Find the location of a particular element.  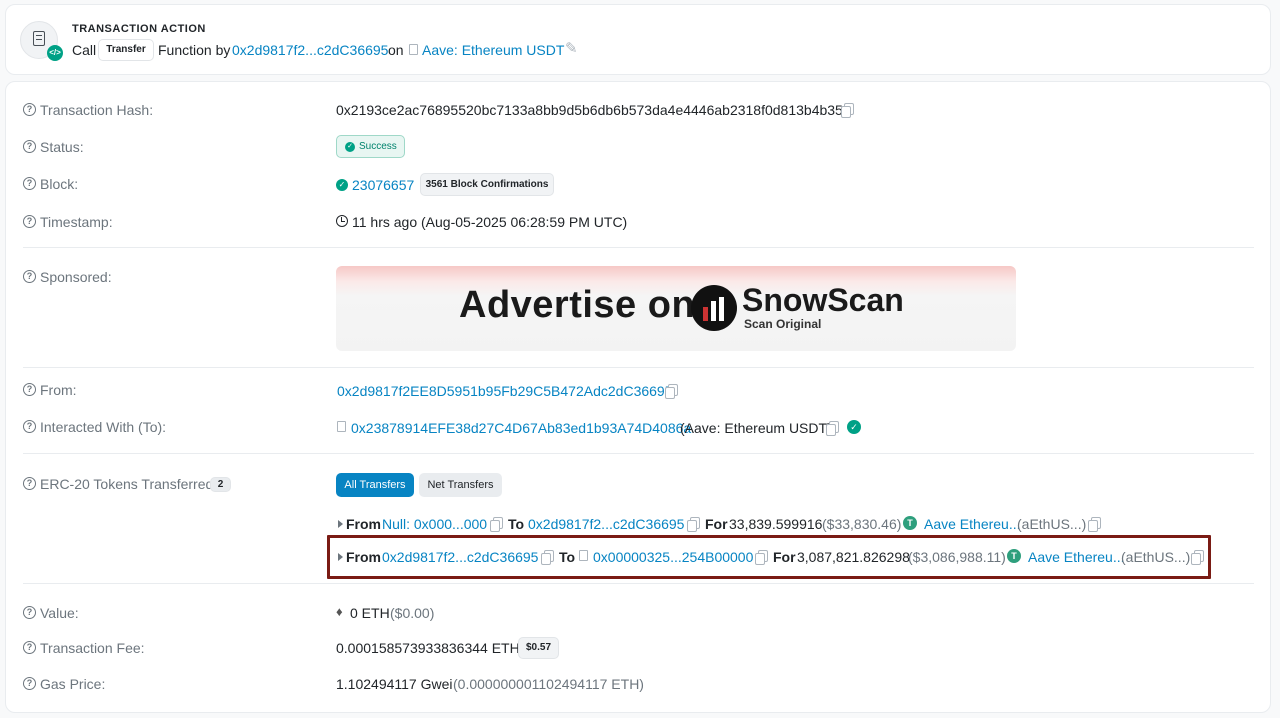

fee-label: Transaction Fee: is located at coordinates (92, 648).